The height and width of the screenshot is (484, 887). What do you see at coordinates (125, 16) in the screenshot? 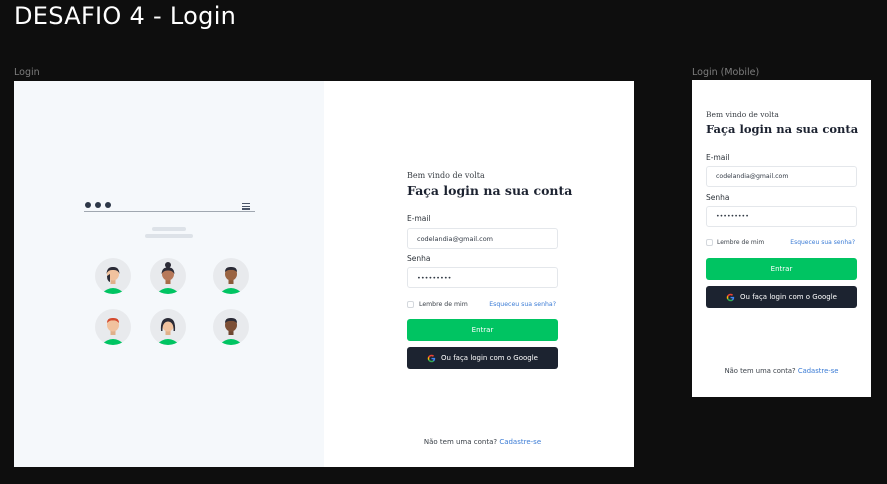
I see `page-title: DESAFIO 4 - Login` at bounding box center [125, 16].